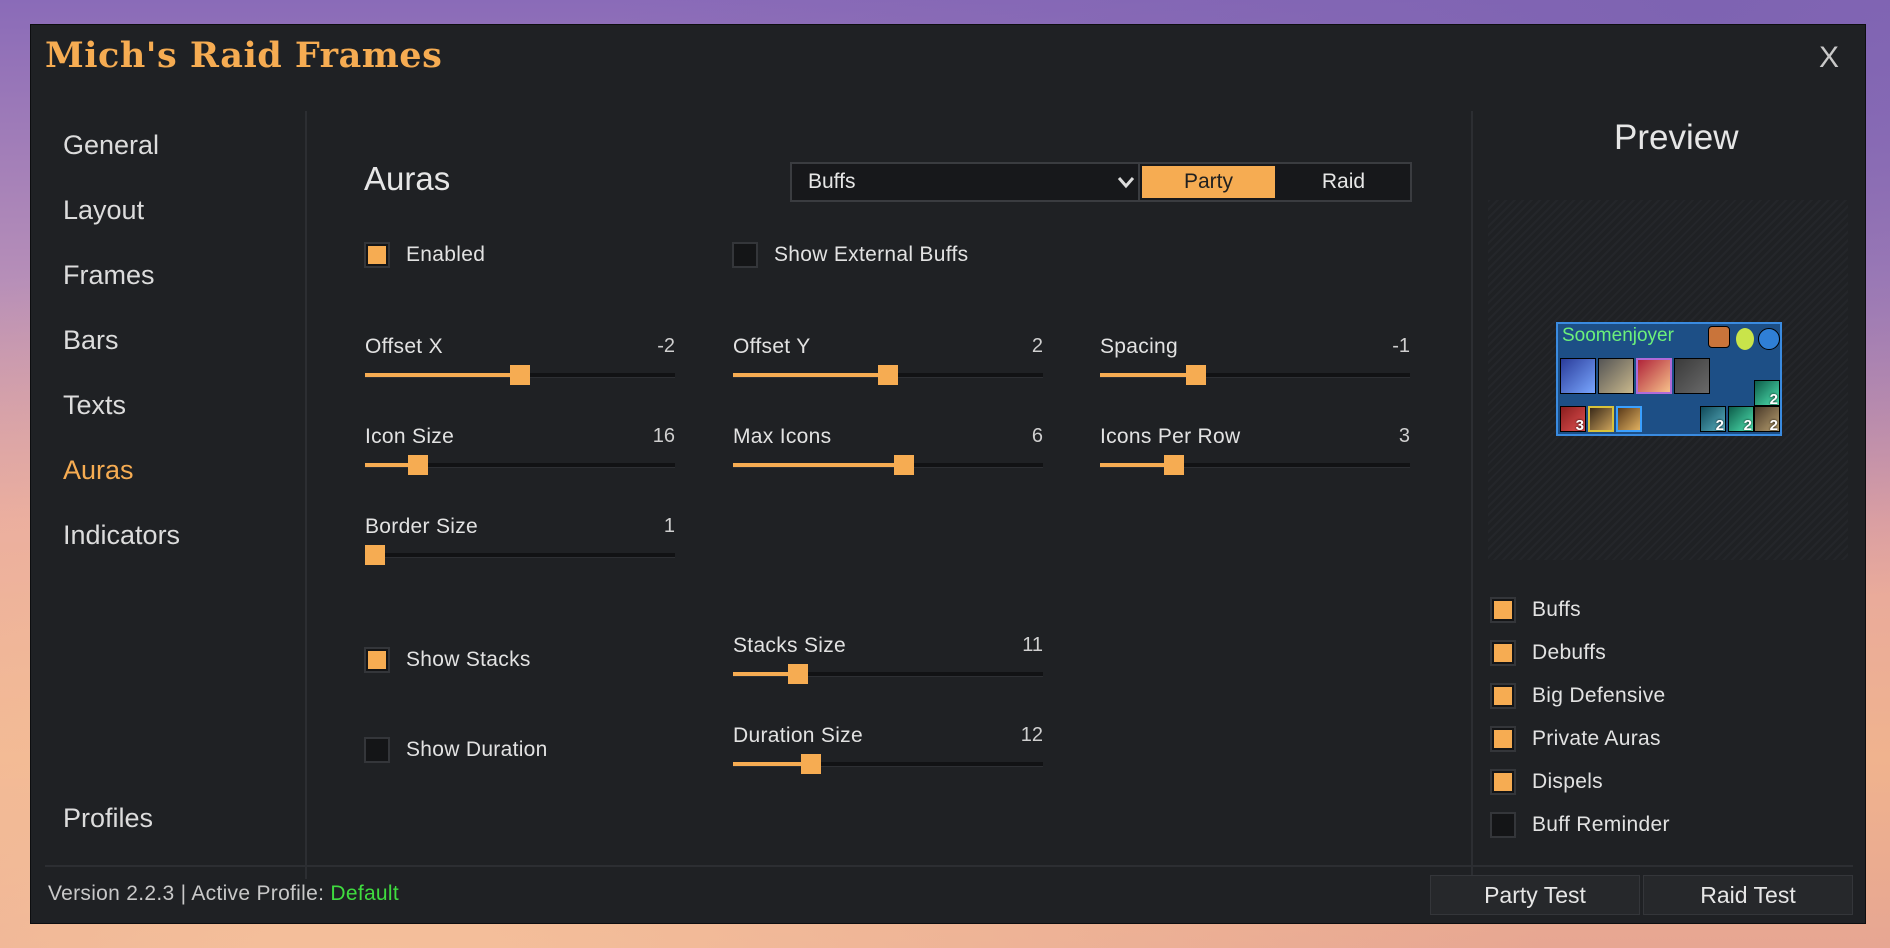  Describe the element at coordinates (121, 405) in the screenshot. I see `sidebar-item-texts: Texts` at that location.